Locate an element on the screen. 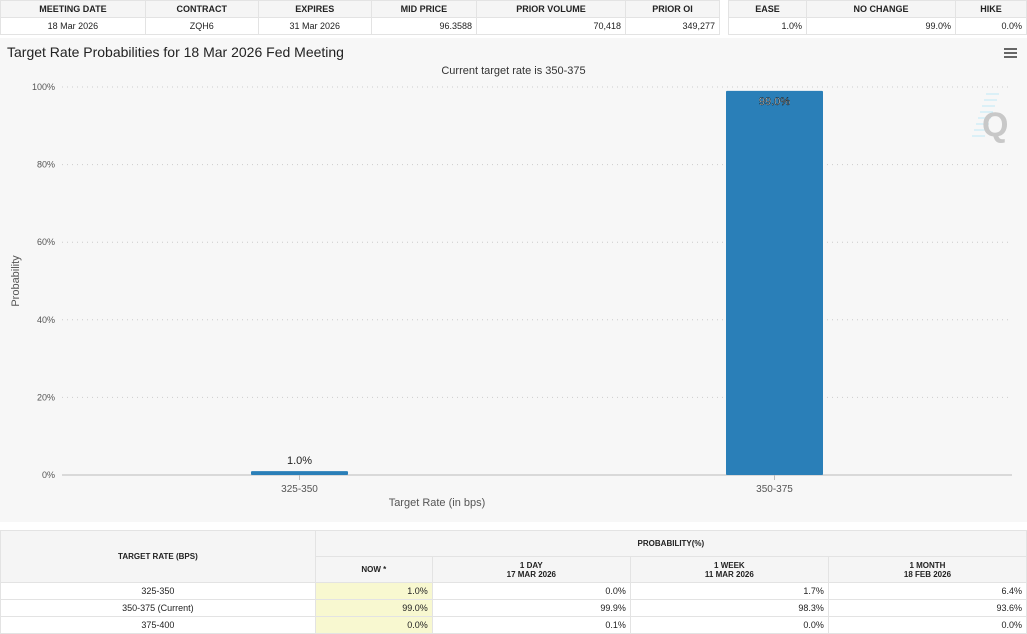 The width and height of the screenshot is (1027, 634). column-label: 1 MONTH is located at coordinates (927, 565).